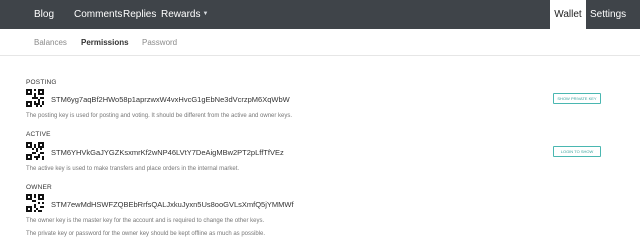 The width and height of the screenshot is (640, 249). What do you see at coordinates (41, 82) in the screenshot?
I see `posting-heading: POSTING` at bounding box center [41, 82].